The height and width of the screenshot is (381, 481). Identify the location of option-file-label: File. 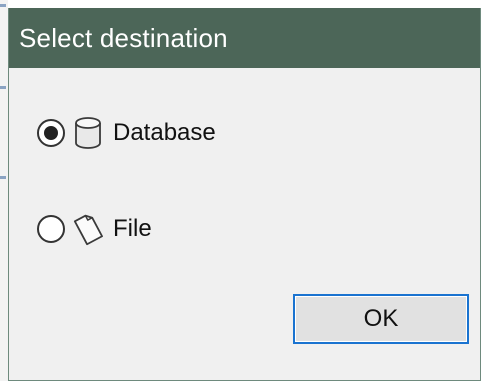
(132, 228).